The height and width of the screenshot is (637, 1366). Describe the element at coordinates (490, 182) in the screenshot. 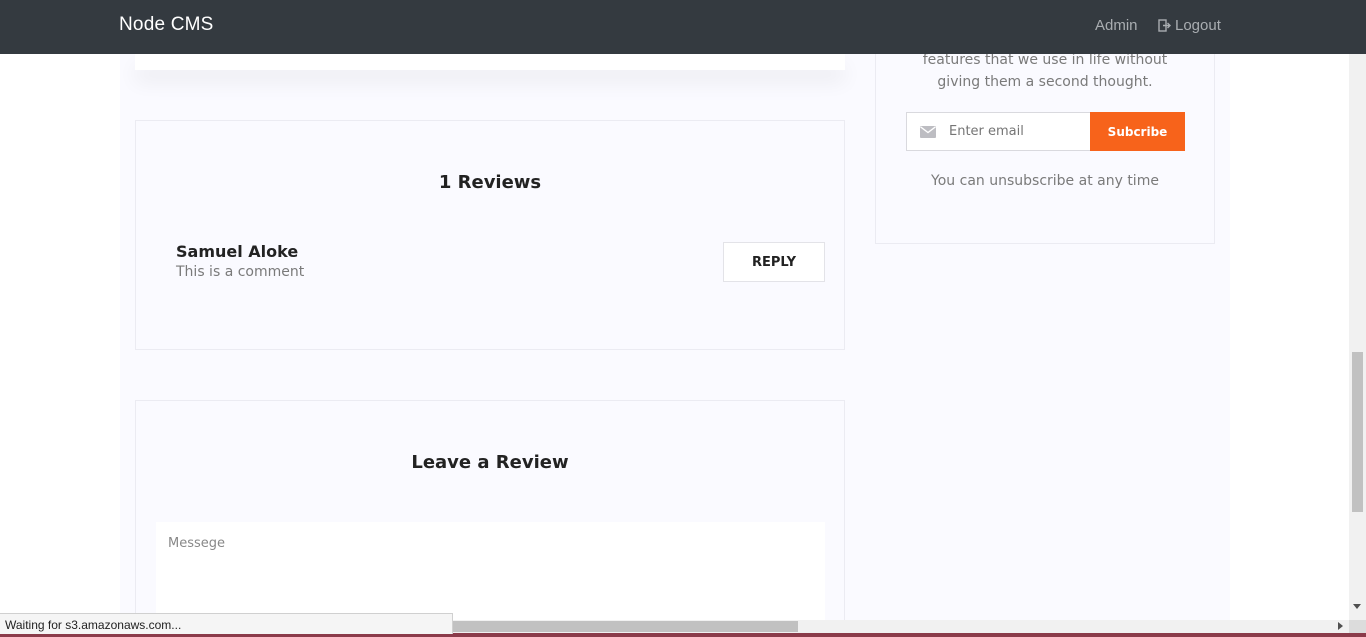

I see `reviews-title: 1 Reviews` at that location.